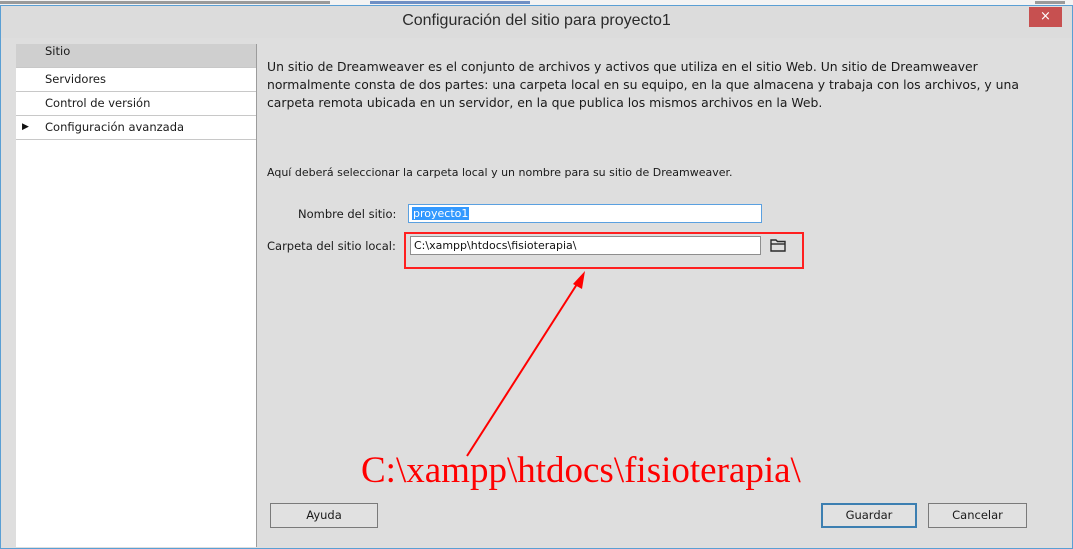  What do you see at coordinates (331, 246) in the screenshot?
I see `local-folder-label: Carpeta del sitio local:` at bounding box center [331, 246].